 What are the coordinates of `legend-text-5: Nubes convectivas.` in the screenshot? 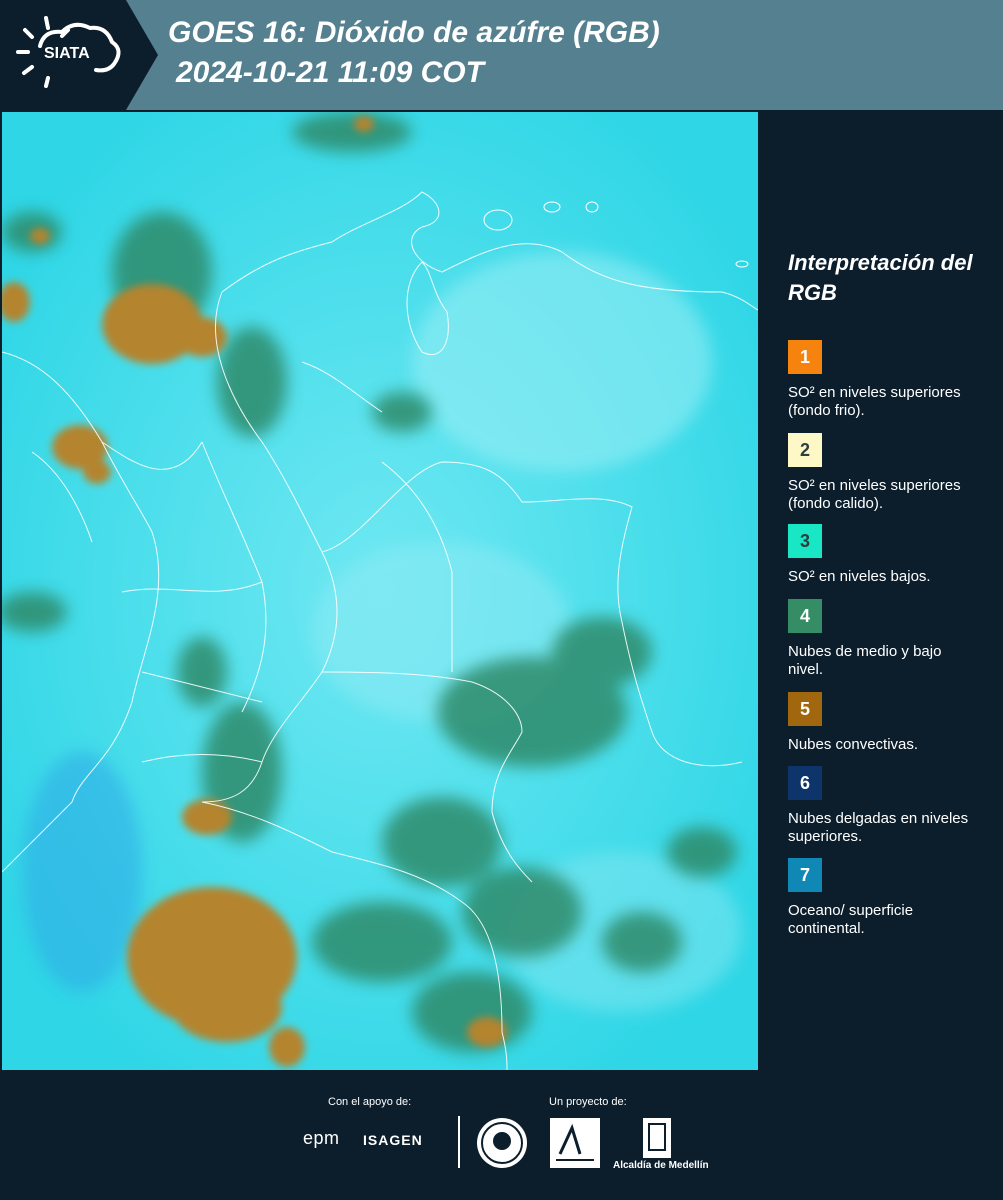 It's located at (853, 744).